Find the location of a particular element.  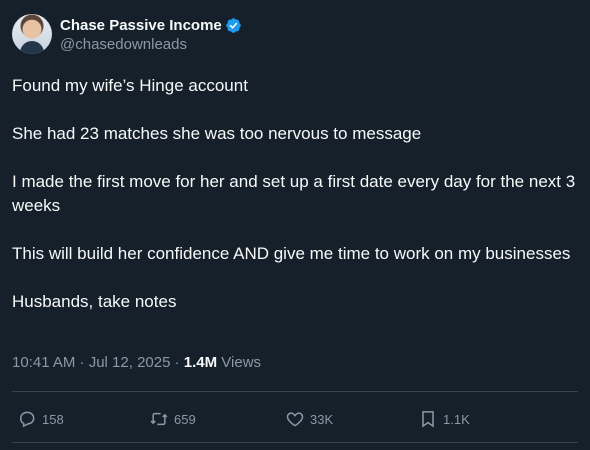

action-bar: 158 659 33K 1.1K is located at coordinates (295, 419).